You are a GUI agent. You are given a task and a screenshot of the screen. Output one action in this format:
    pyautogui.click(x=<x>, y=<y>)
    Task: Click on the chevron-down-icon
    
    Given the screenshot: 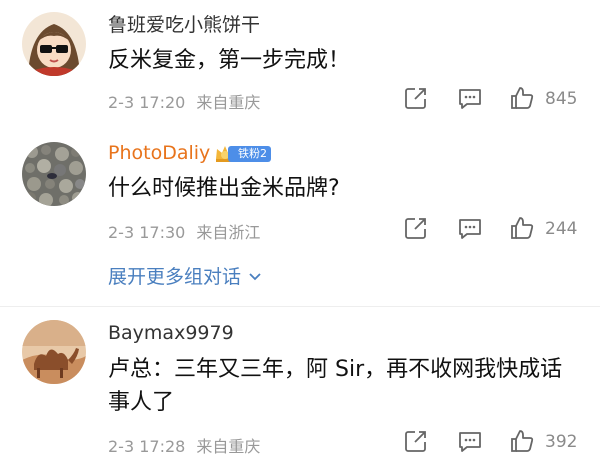 What is the action you would take?
    pyautogui.click(x=255, y=276)
    